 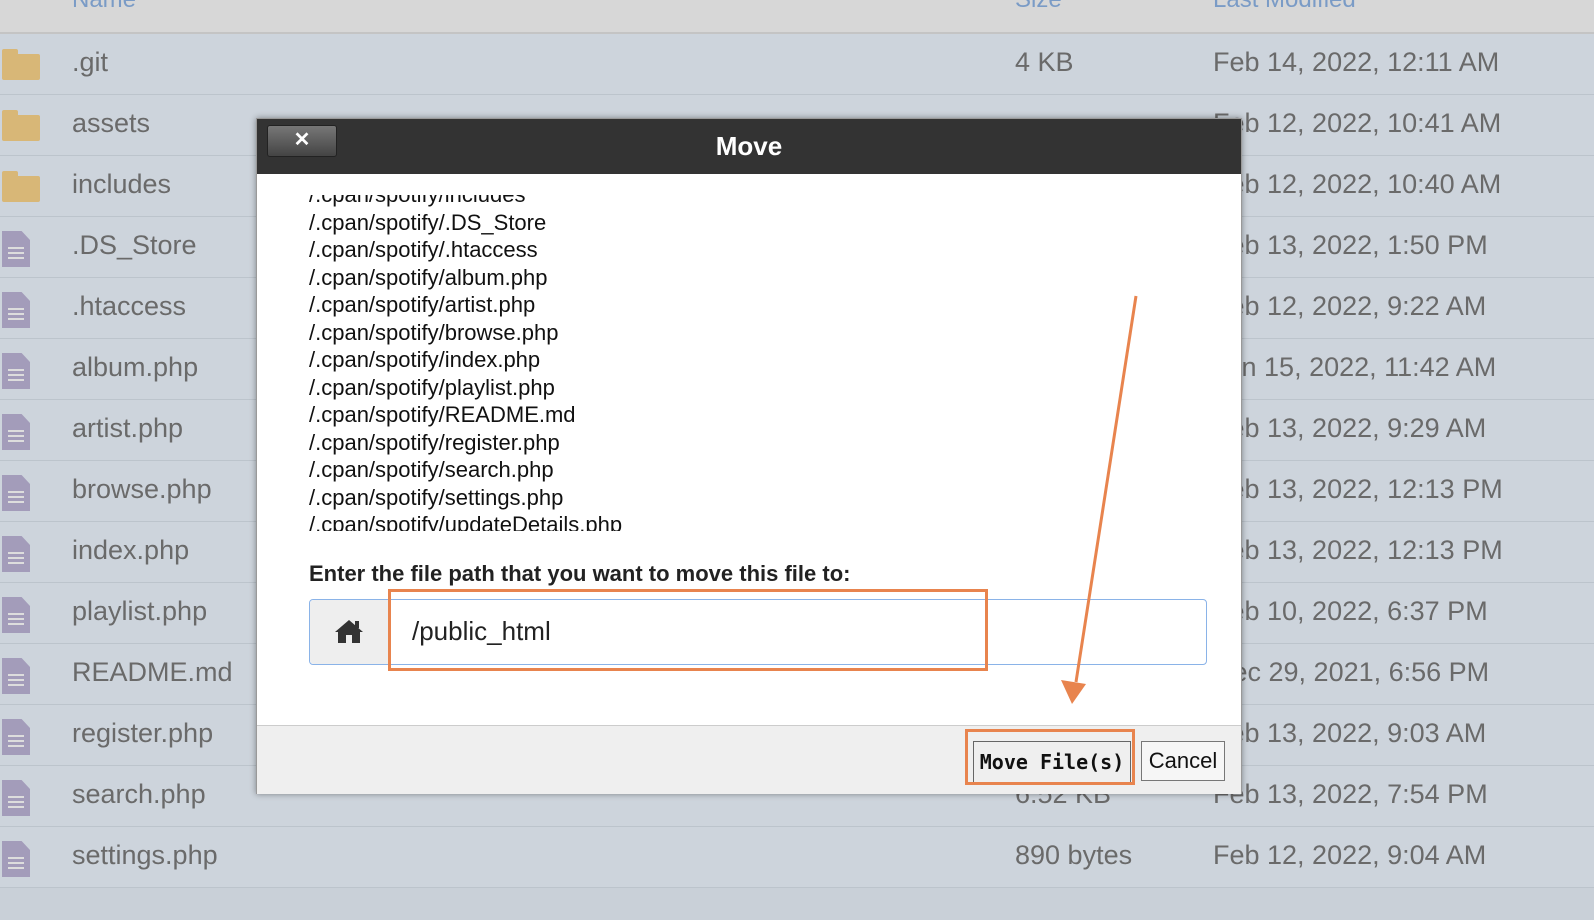 I want to click on dialog-title: Move, so click(x=749, y=146).